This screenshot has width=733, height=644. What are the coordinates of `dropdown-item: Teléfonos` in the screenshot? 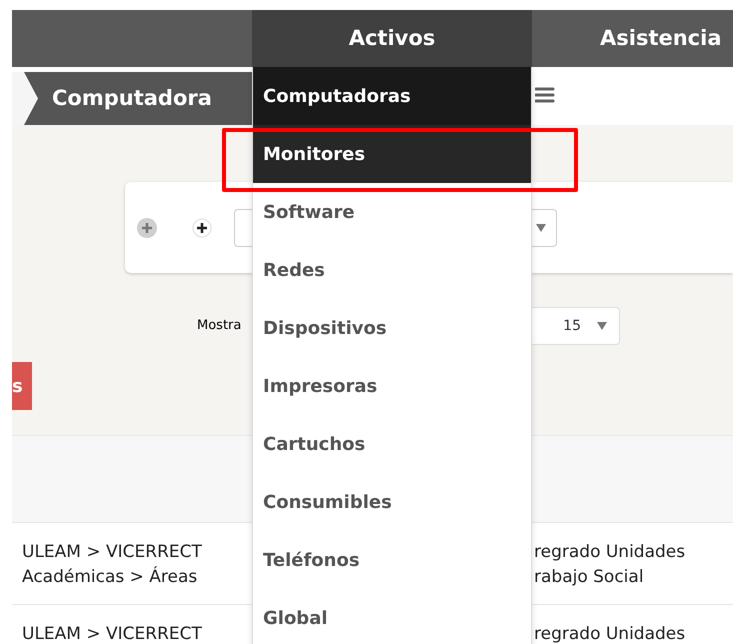 It's located at (392, 560).